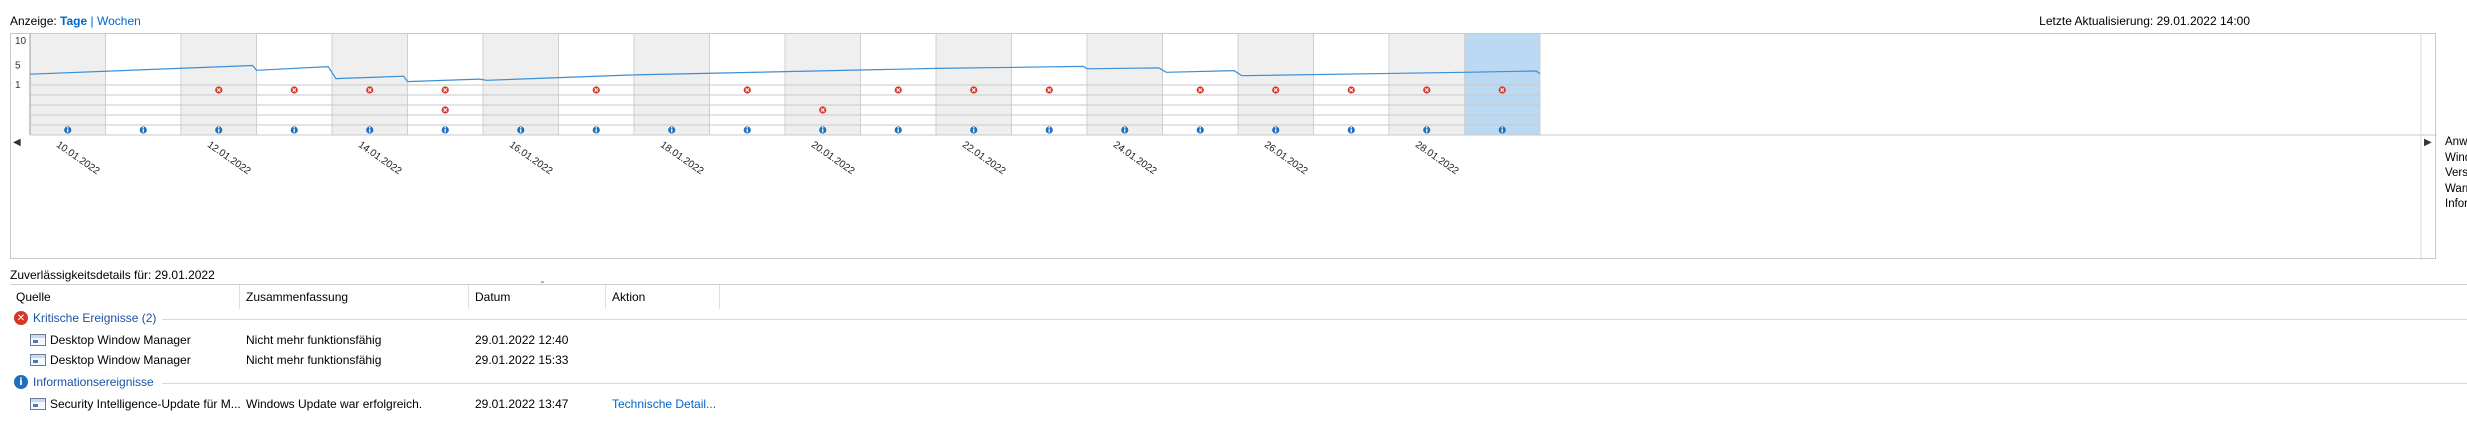 Image resolution: width=2467 pixels, height=439 pixels. Describe the element at coordinates (2456, 188) in the screenshot. I see `legend-warnings: Warnungen` at that location.